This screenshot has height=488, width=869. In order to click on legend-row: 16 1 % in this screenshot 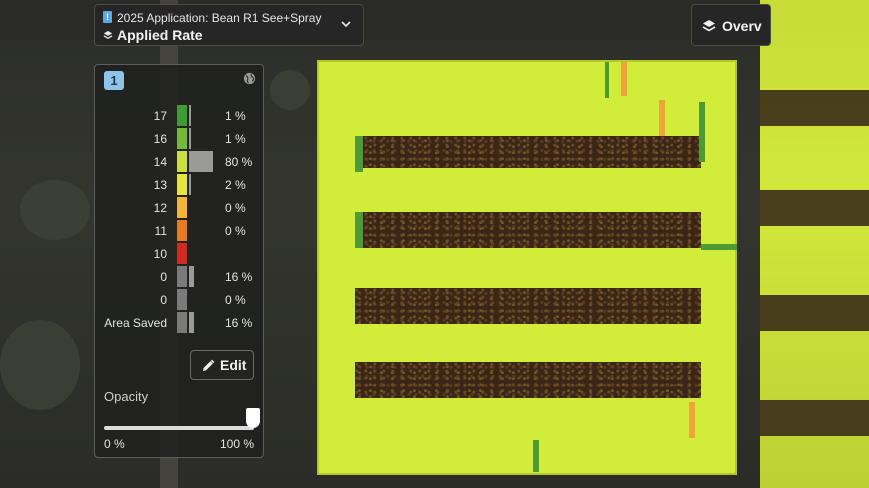, I will do `click(179, 139)`.